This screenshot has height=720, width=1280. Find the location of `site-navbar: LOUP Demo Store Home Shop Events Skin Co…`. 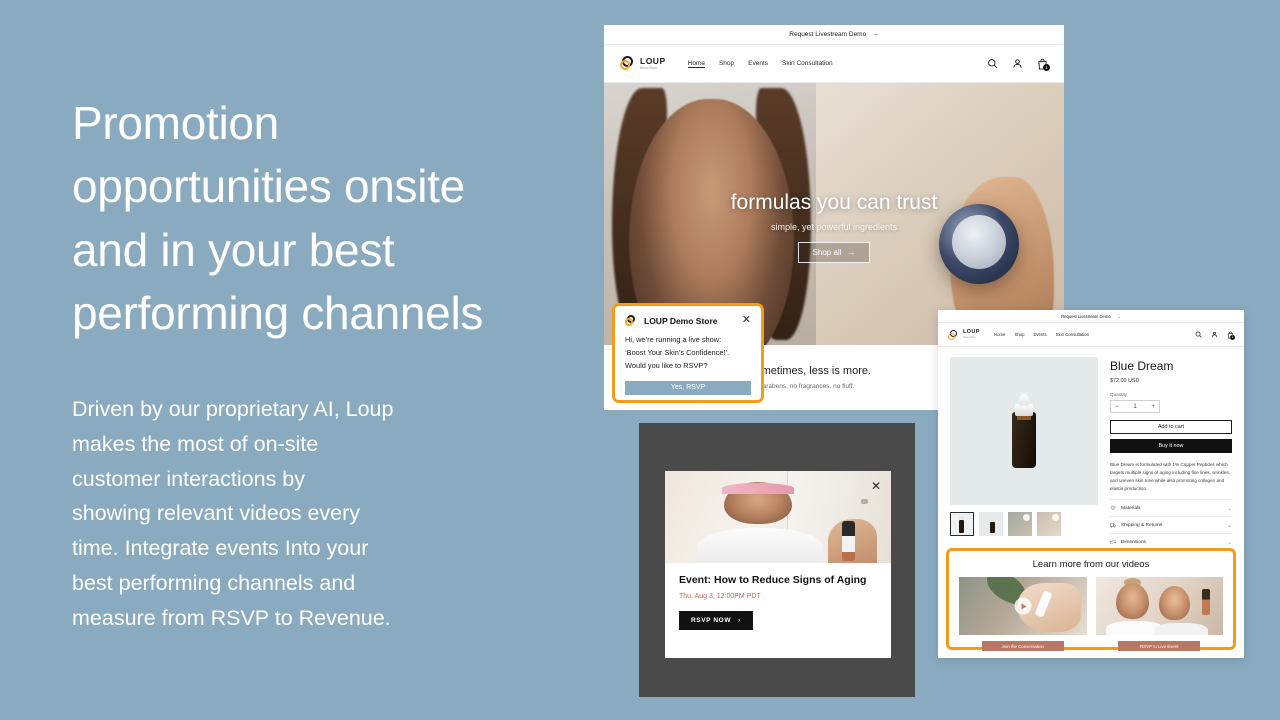

site-navbar: LOUP Demo Store Home Shop Events Skin Co… is located at coordinates (1091, 335).